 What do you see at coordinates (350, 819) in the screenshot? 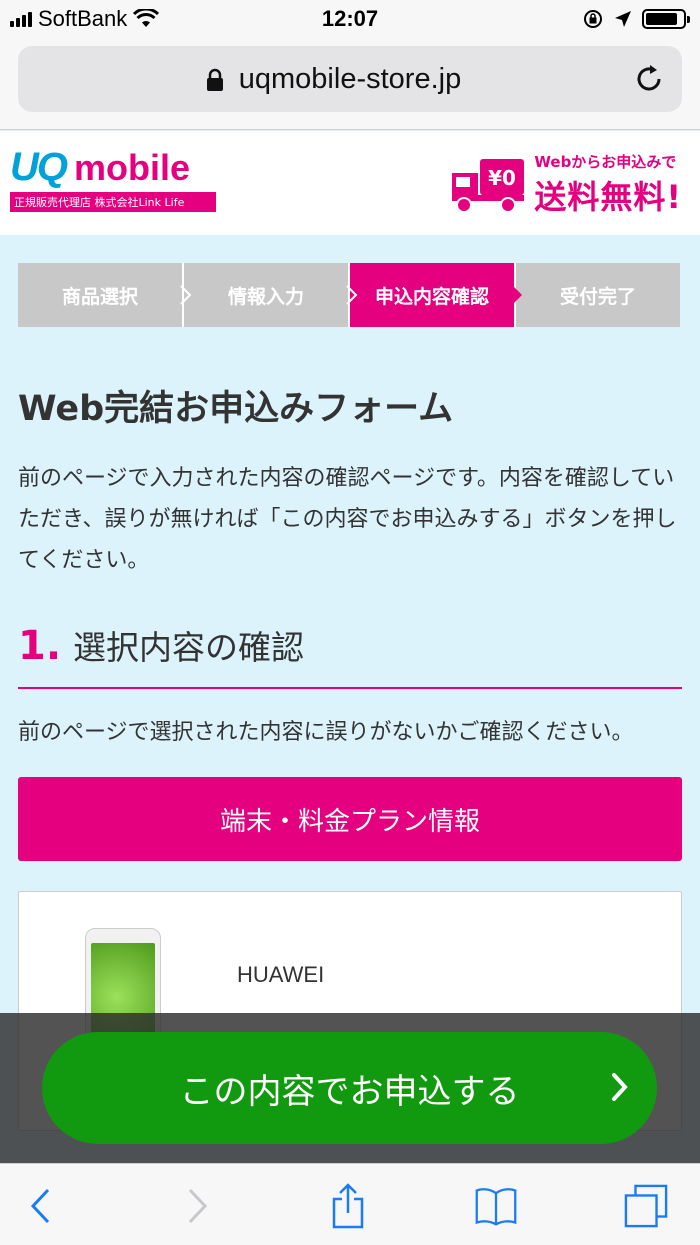
I see `plan-info-header: 端末・料金プラン情報` at bounding box center [350, 819].